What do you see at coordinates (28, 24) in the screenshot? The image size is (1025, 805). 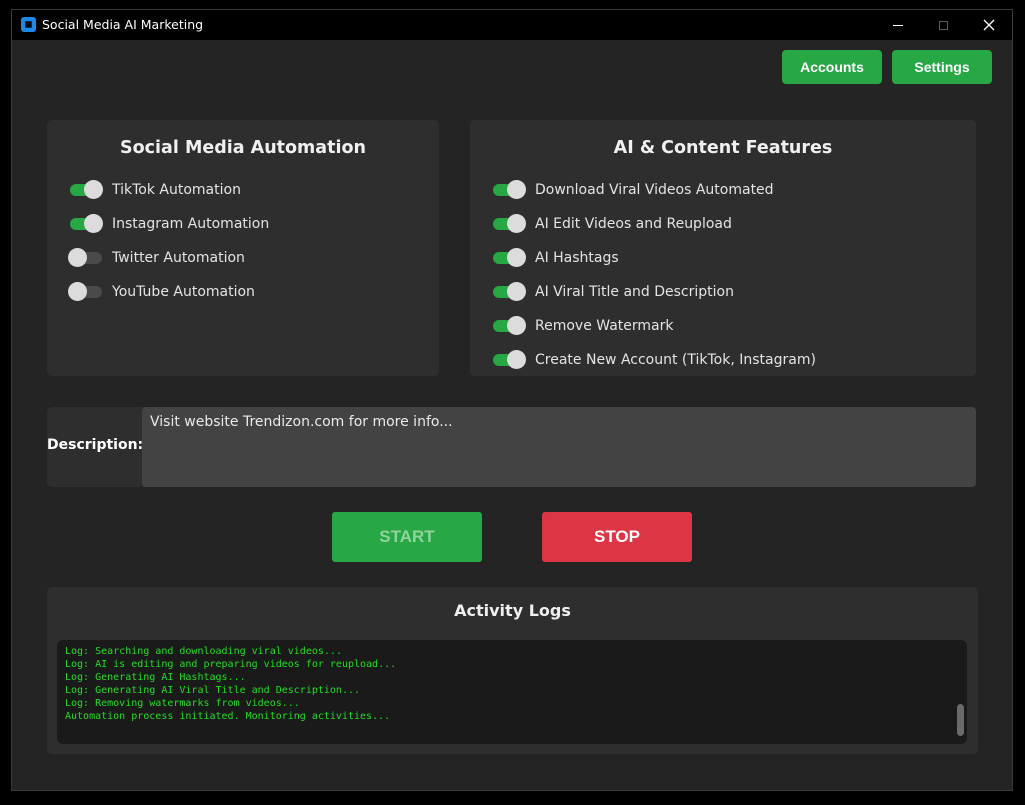 I see `app-icon` at bounding box center [28, 24].